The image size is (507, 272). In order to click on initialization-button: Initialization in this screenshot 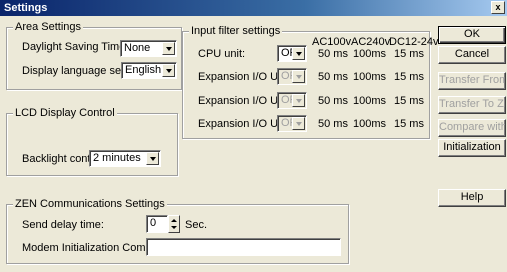, I will do `click(472, 148)`.